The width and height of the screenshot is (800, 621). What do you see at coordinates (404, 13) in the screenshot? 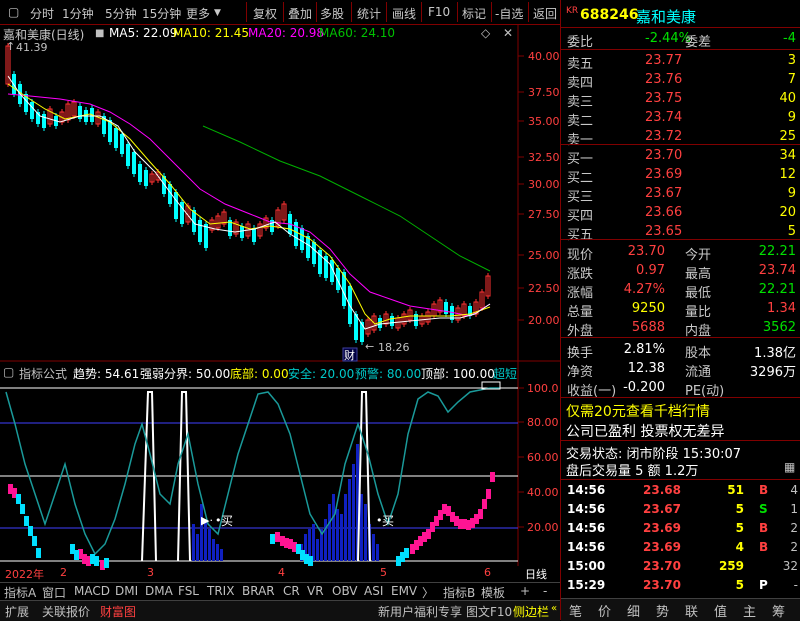
I see `tb-huaxian: 画线` at bounding box center [404, 13].